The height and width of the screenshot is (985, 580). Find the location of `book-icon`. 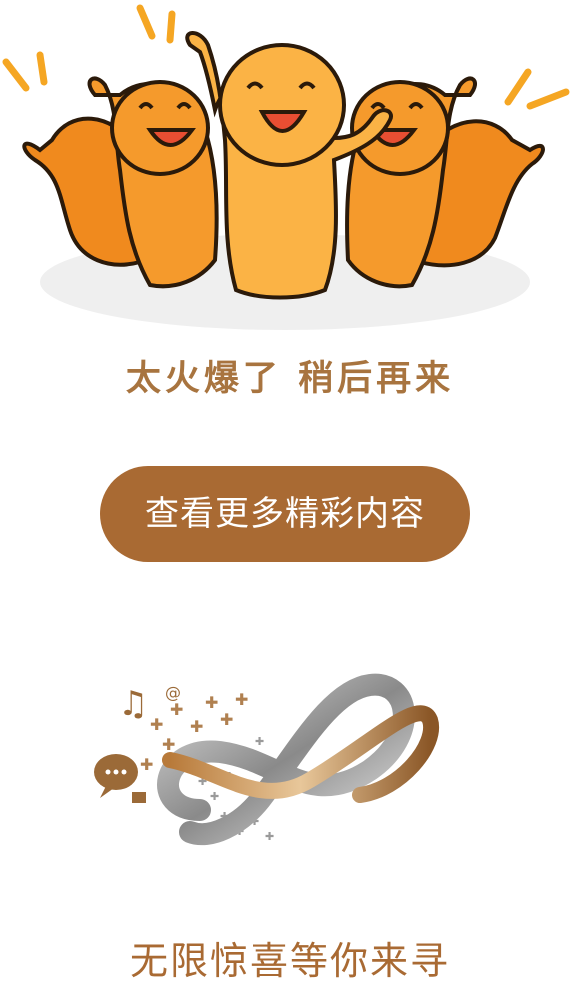

book-icon is located at coordinates (139, 797).